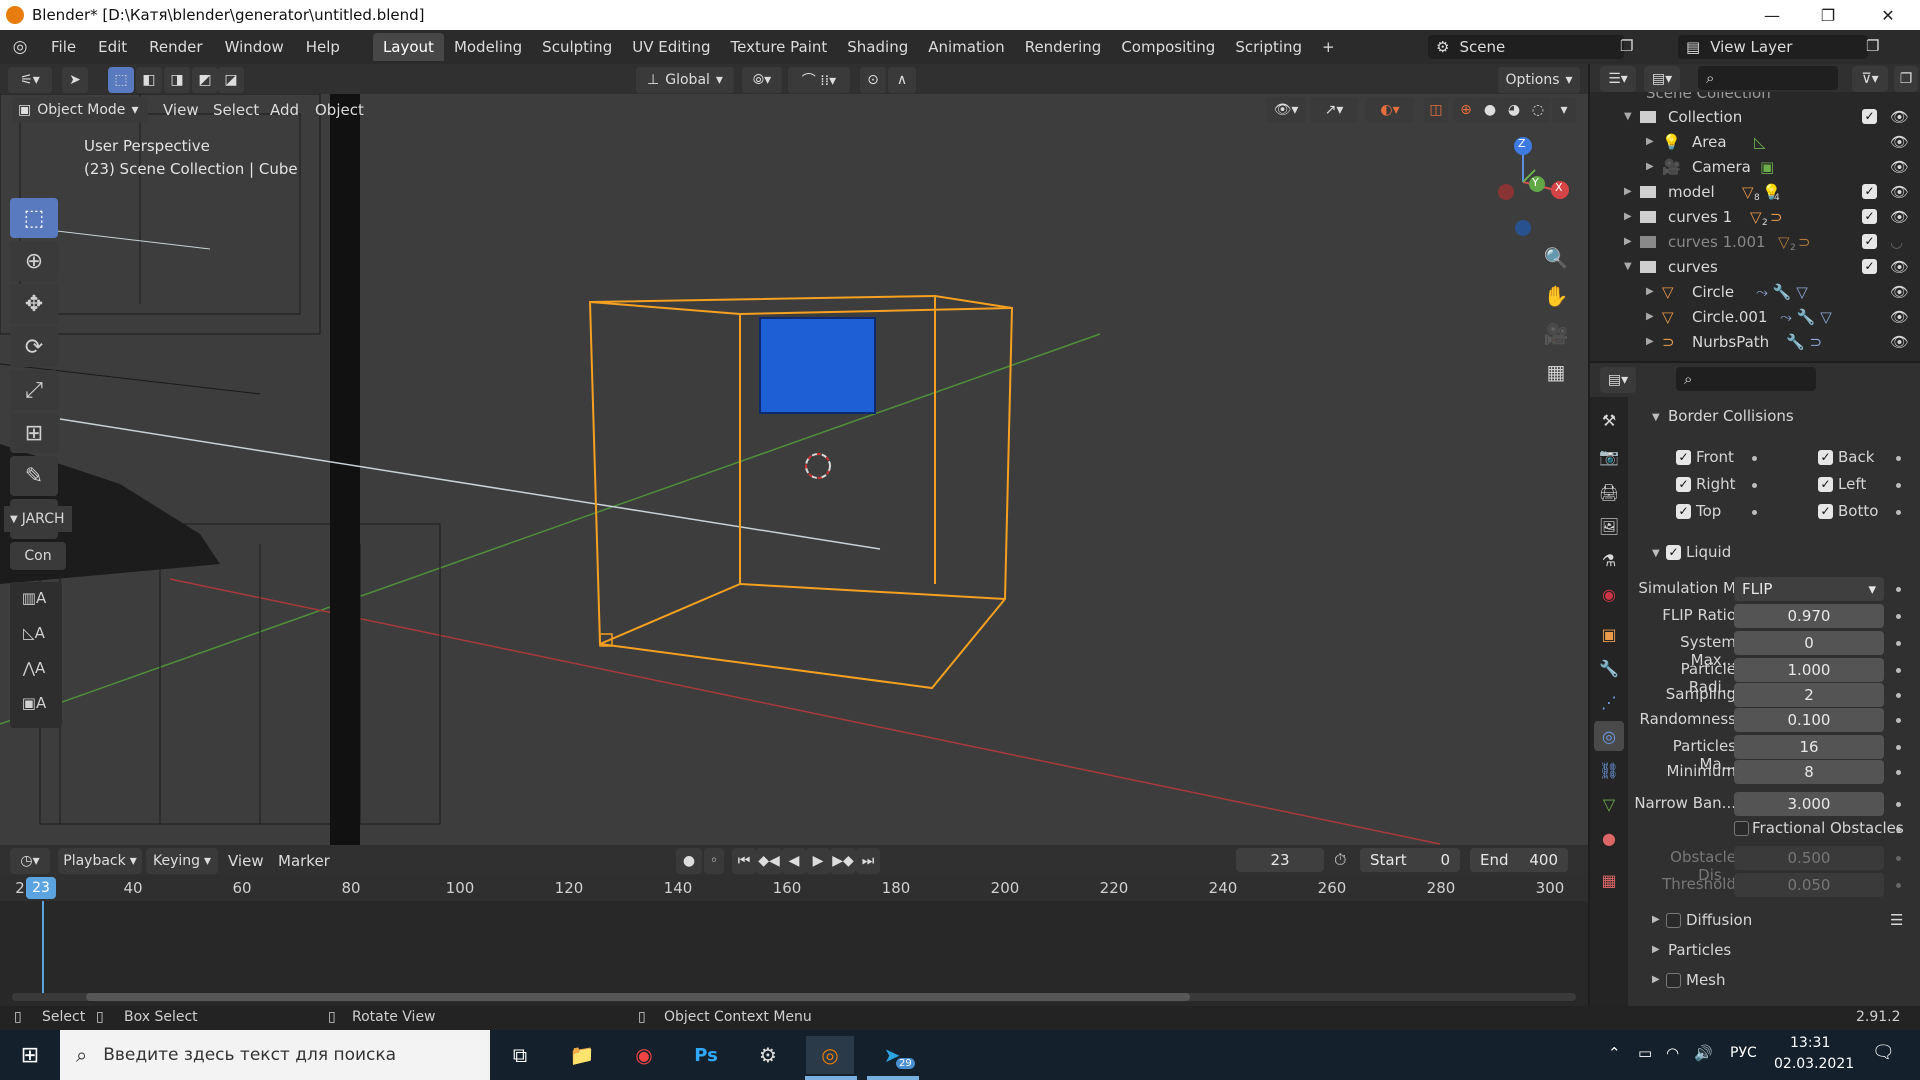 This screenshot has height=1080, width=1920. I want to click on outliner-row-camera: ▶ 🎥 Camera ▣ 👁, so click(1755, 166).